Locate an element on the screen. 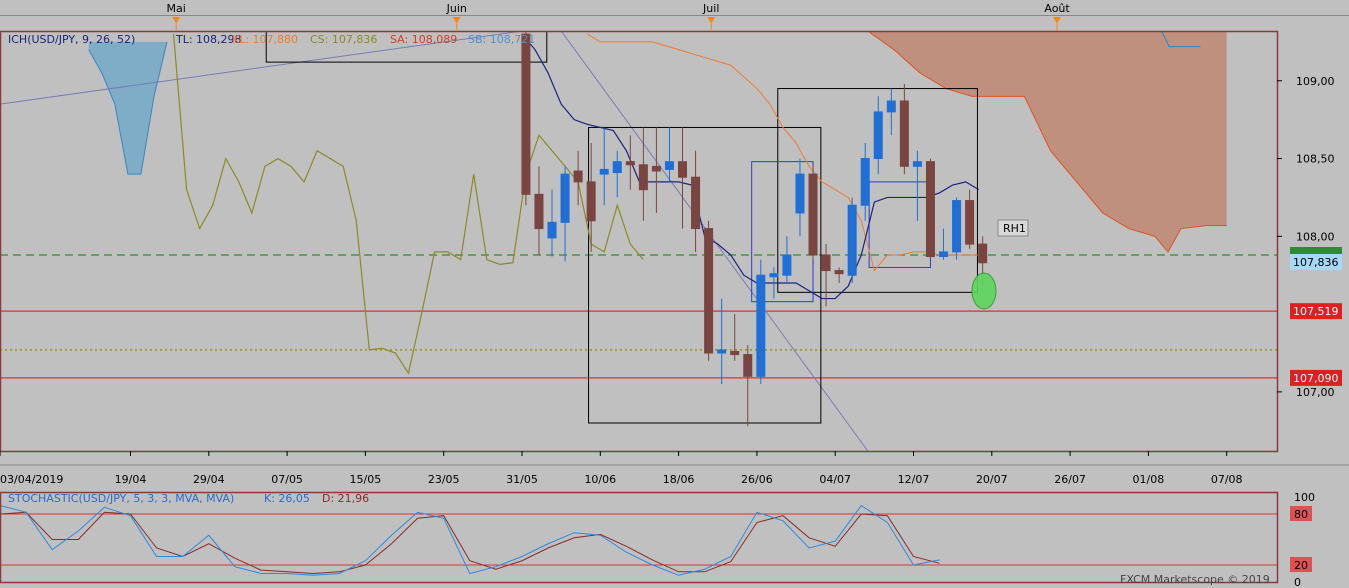  y-tick-label-1: 108,50 is located at coordinates (1315, 159).